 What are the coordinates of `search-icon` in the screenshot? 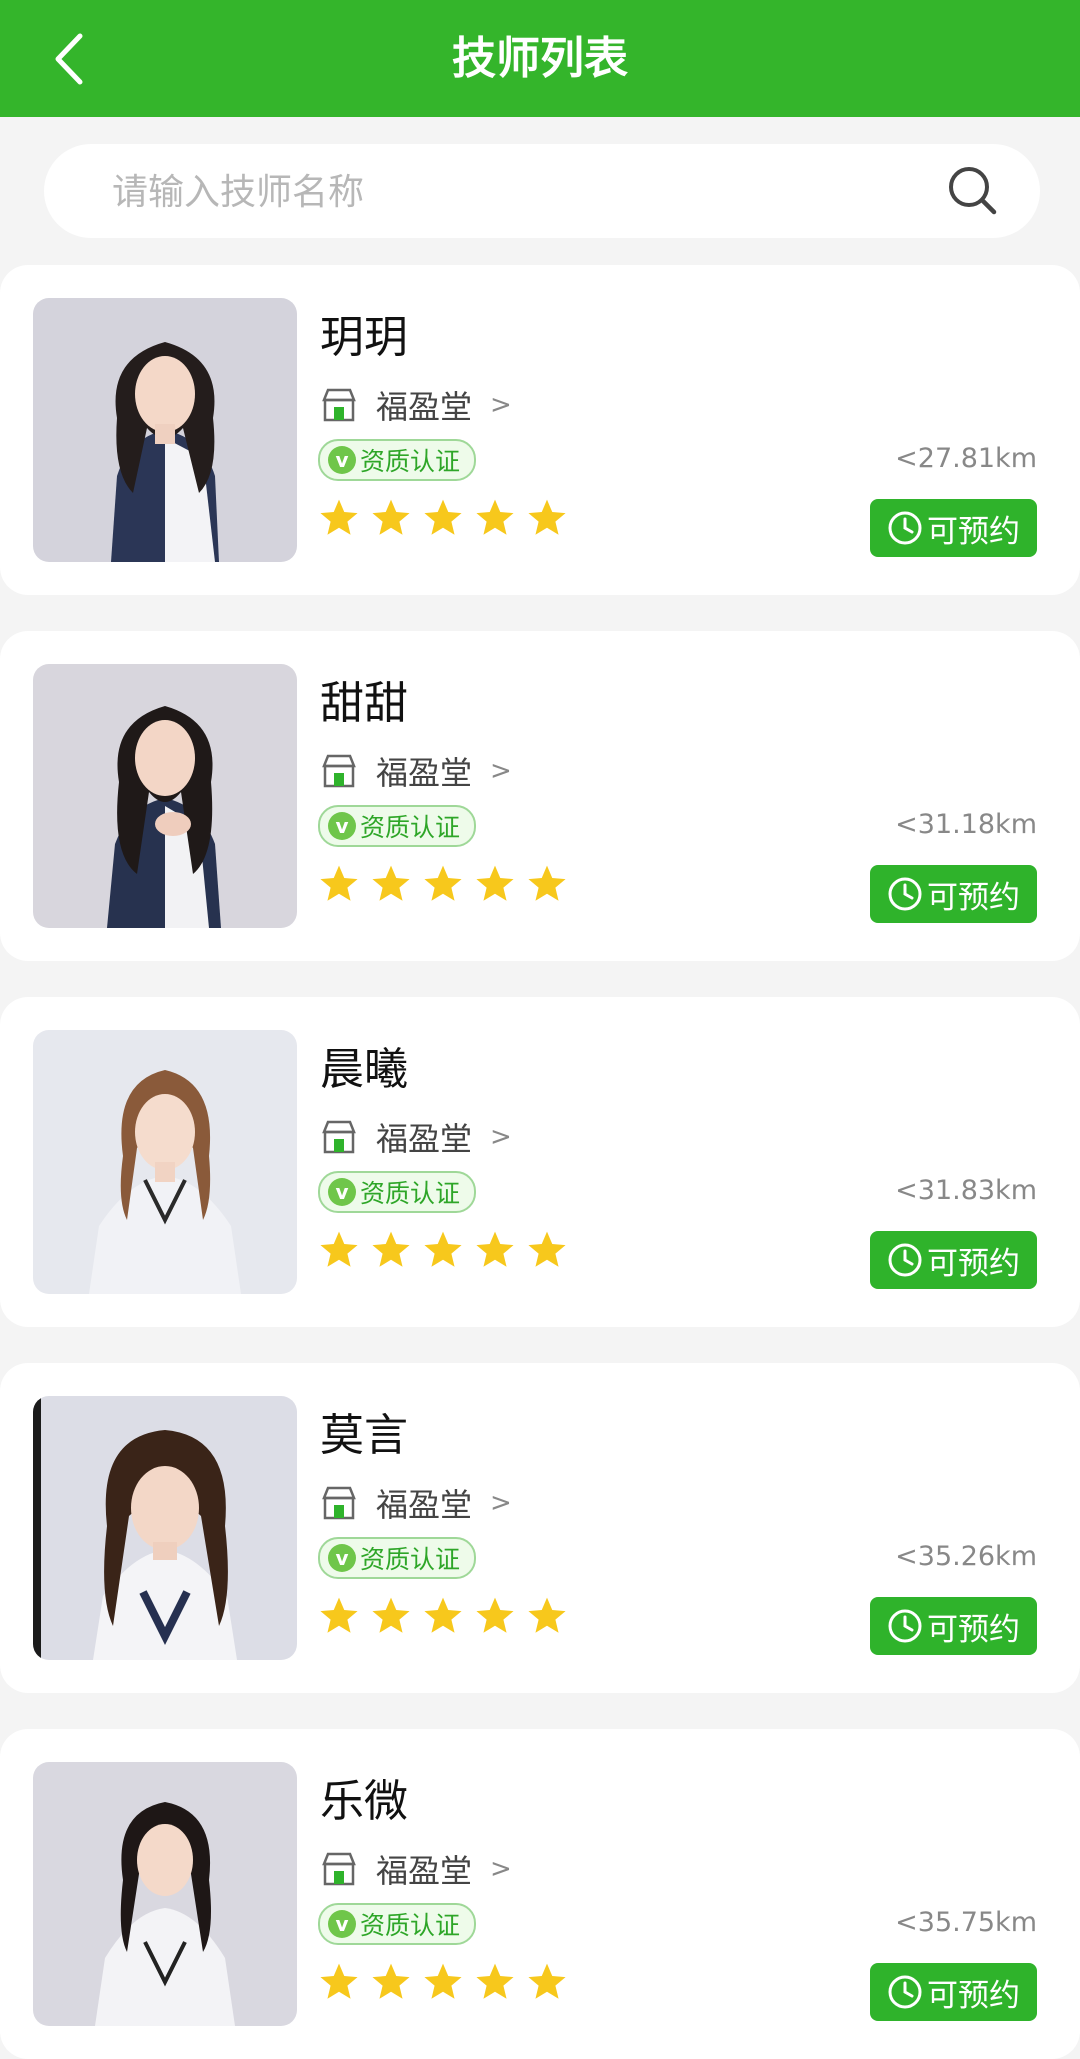 It's located at (973, 191).